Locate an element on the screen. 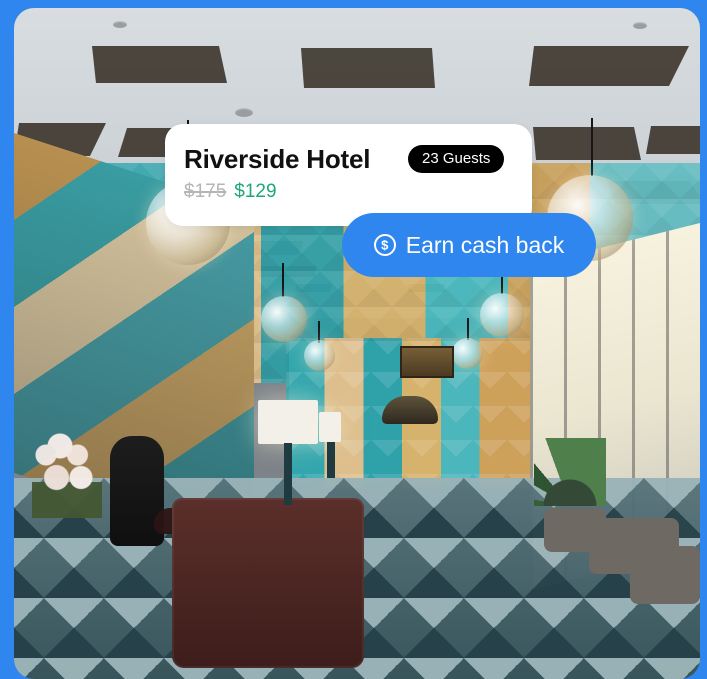  earn-cash-back-button: Earn cash back is located at coordinates (469, 245).